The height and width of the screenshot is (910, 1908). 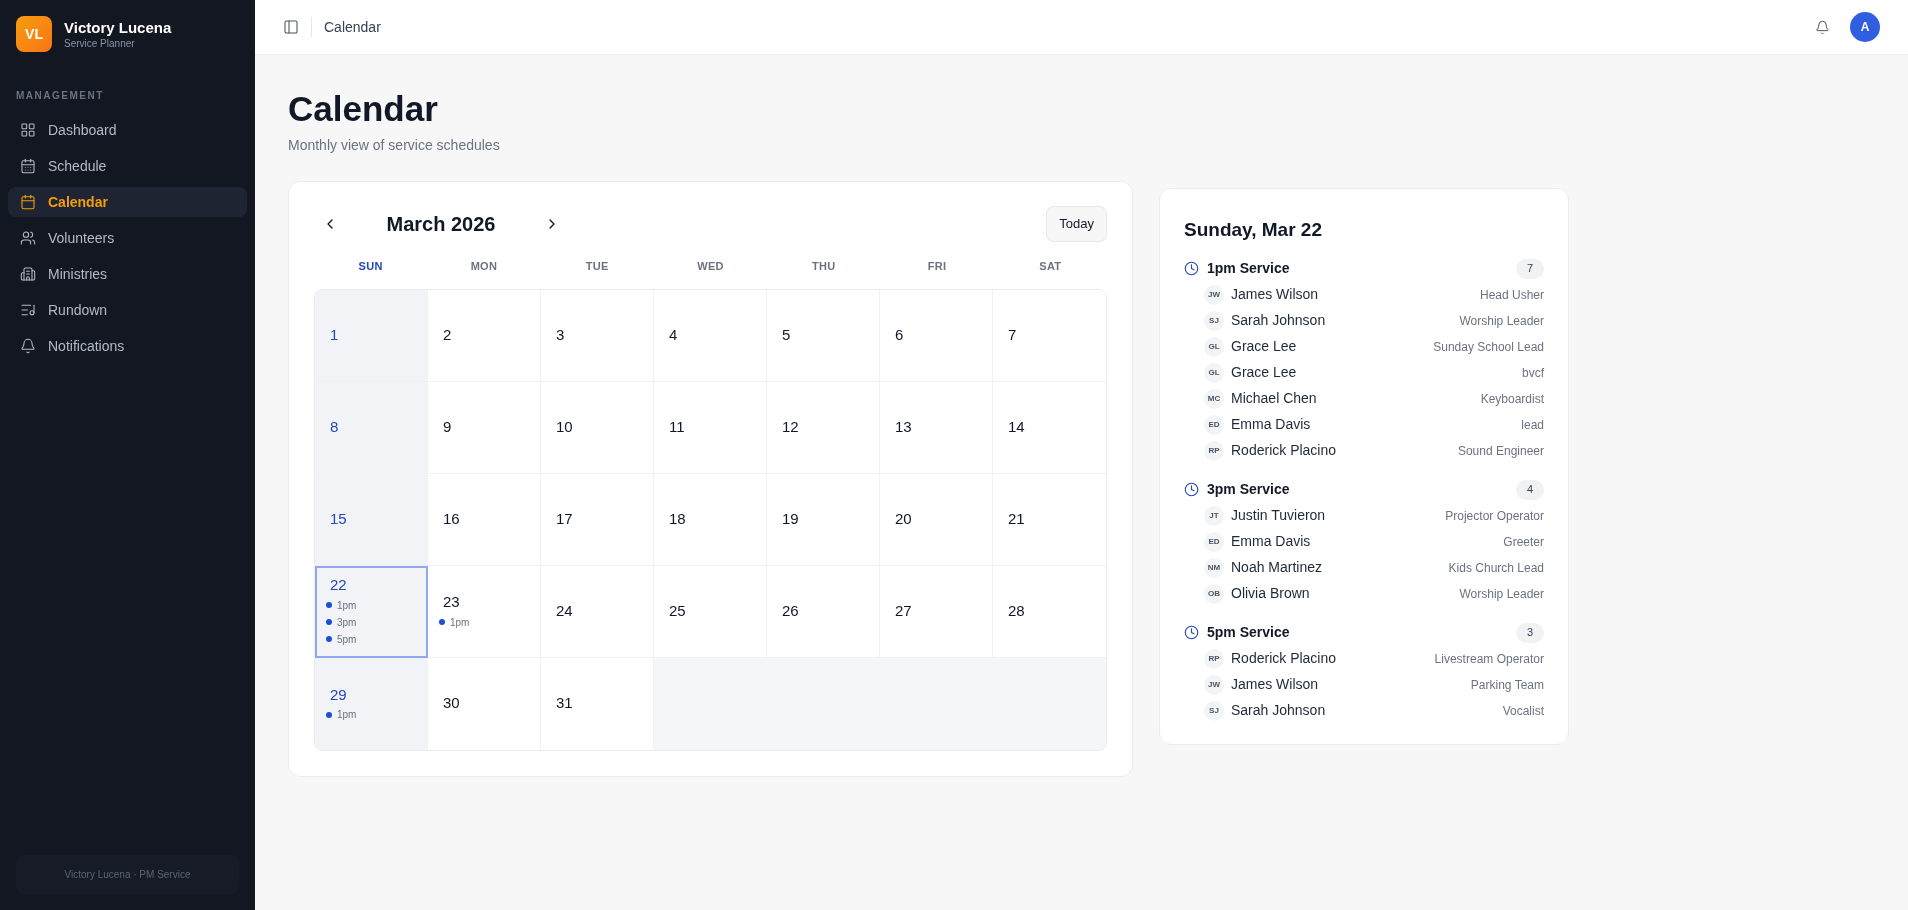 What do you see at coordinates (28, 310) in the screenshot?
I see `list-icon` at bounding box center [28, 310].